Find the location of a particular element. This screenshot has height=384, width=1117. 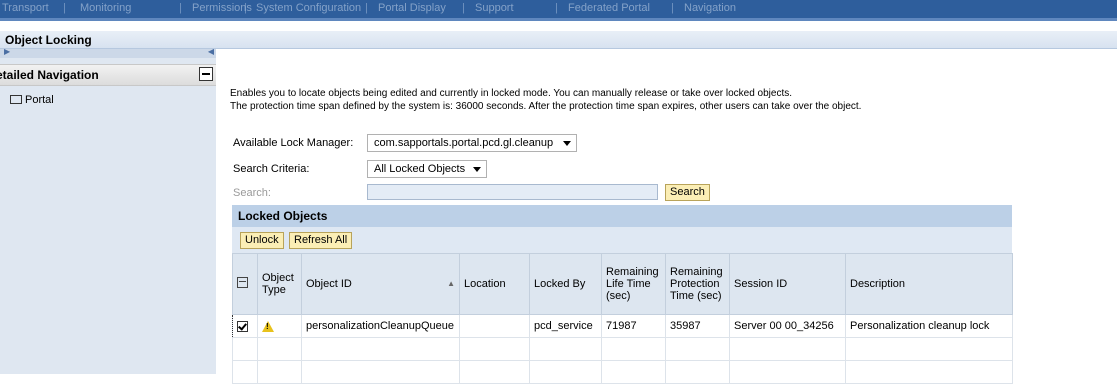

column-header-remaining-protection: Remaining Protection Time (sec) is located at coordinates (697, 284).